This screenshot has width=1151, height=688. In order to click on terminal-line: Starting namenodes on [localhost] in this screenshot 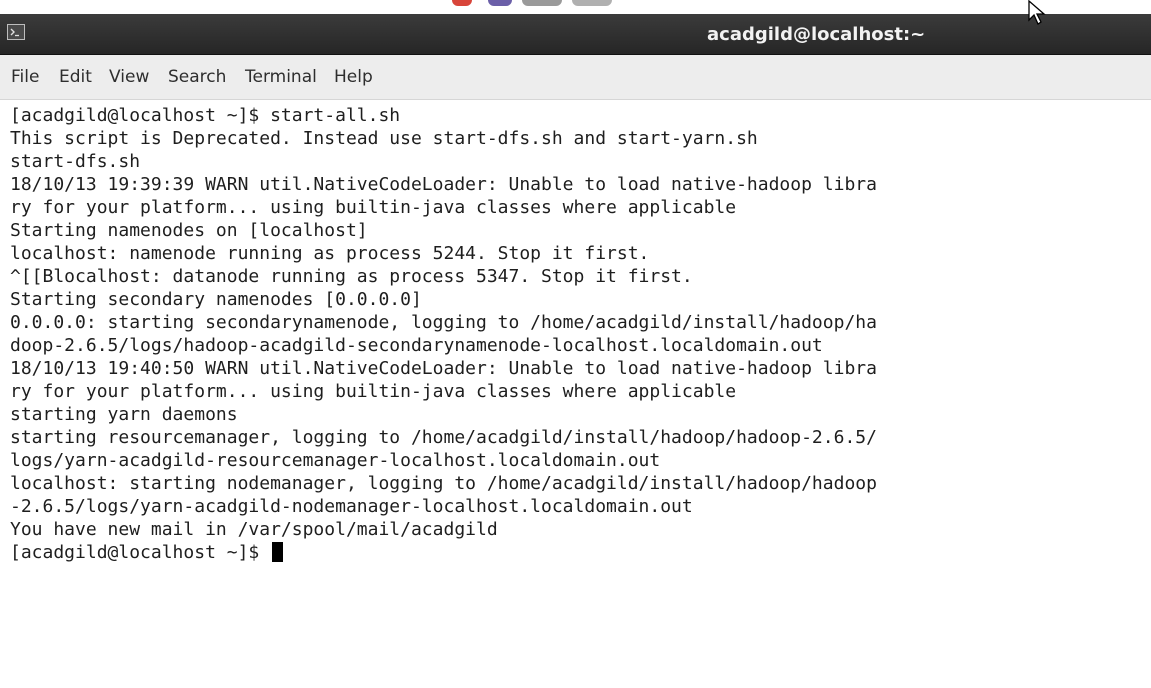, I will do `click(189, 230)`.